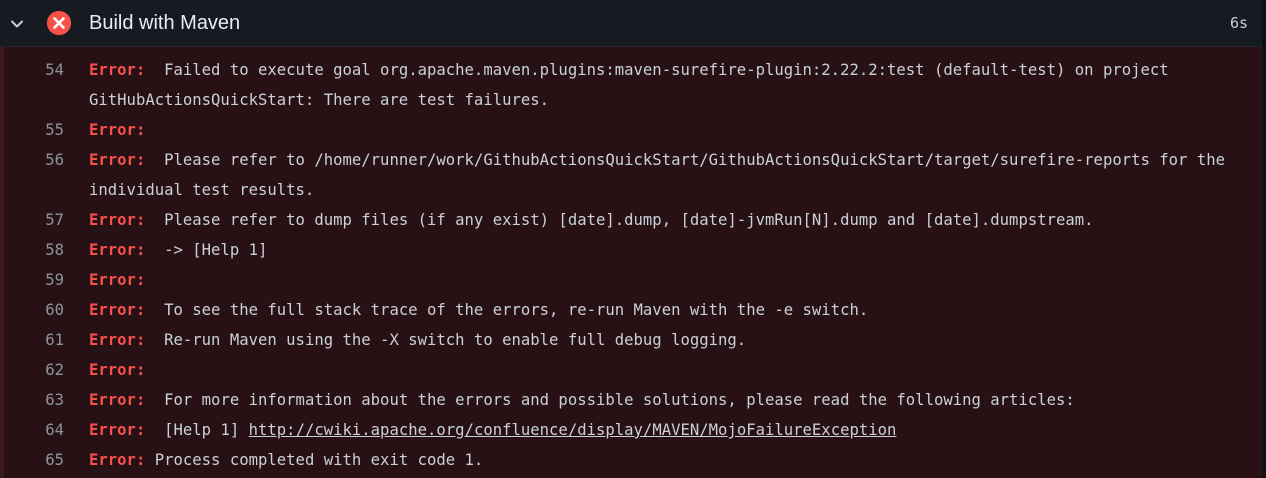 Image resolution: width=1266 pixels, height=478 pixels. What do you see at coordinates (32, 340) in the screenshot?
I see `log-line-number: 61` at bounding box center [32, 340].